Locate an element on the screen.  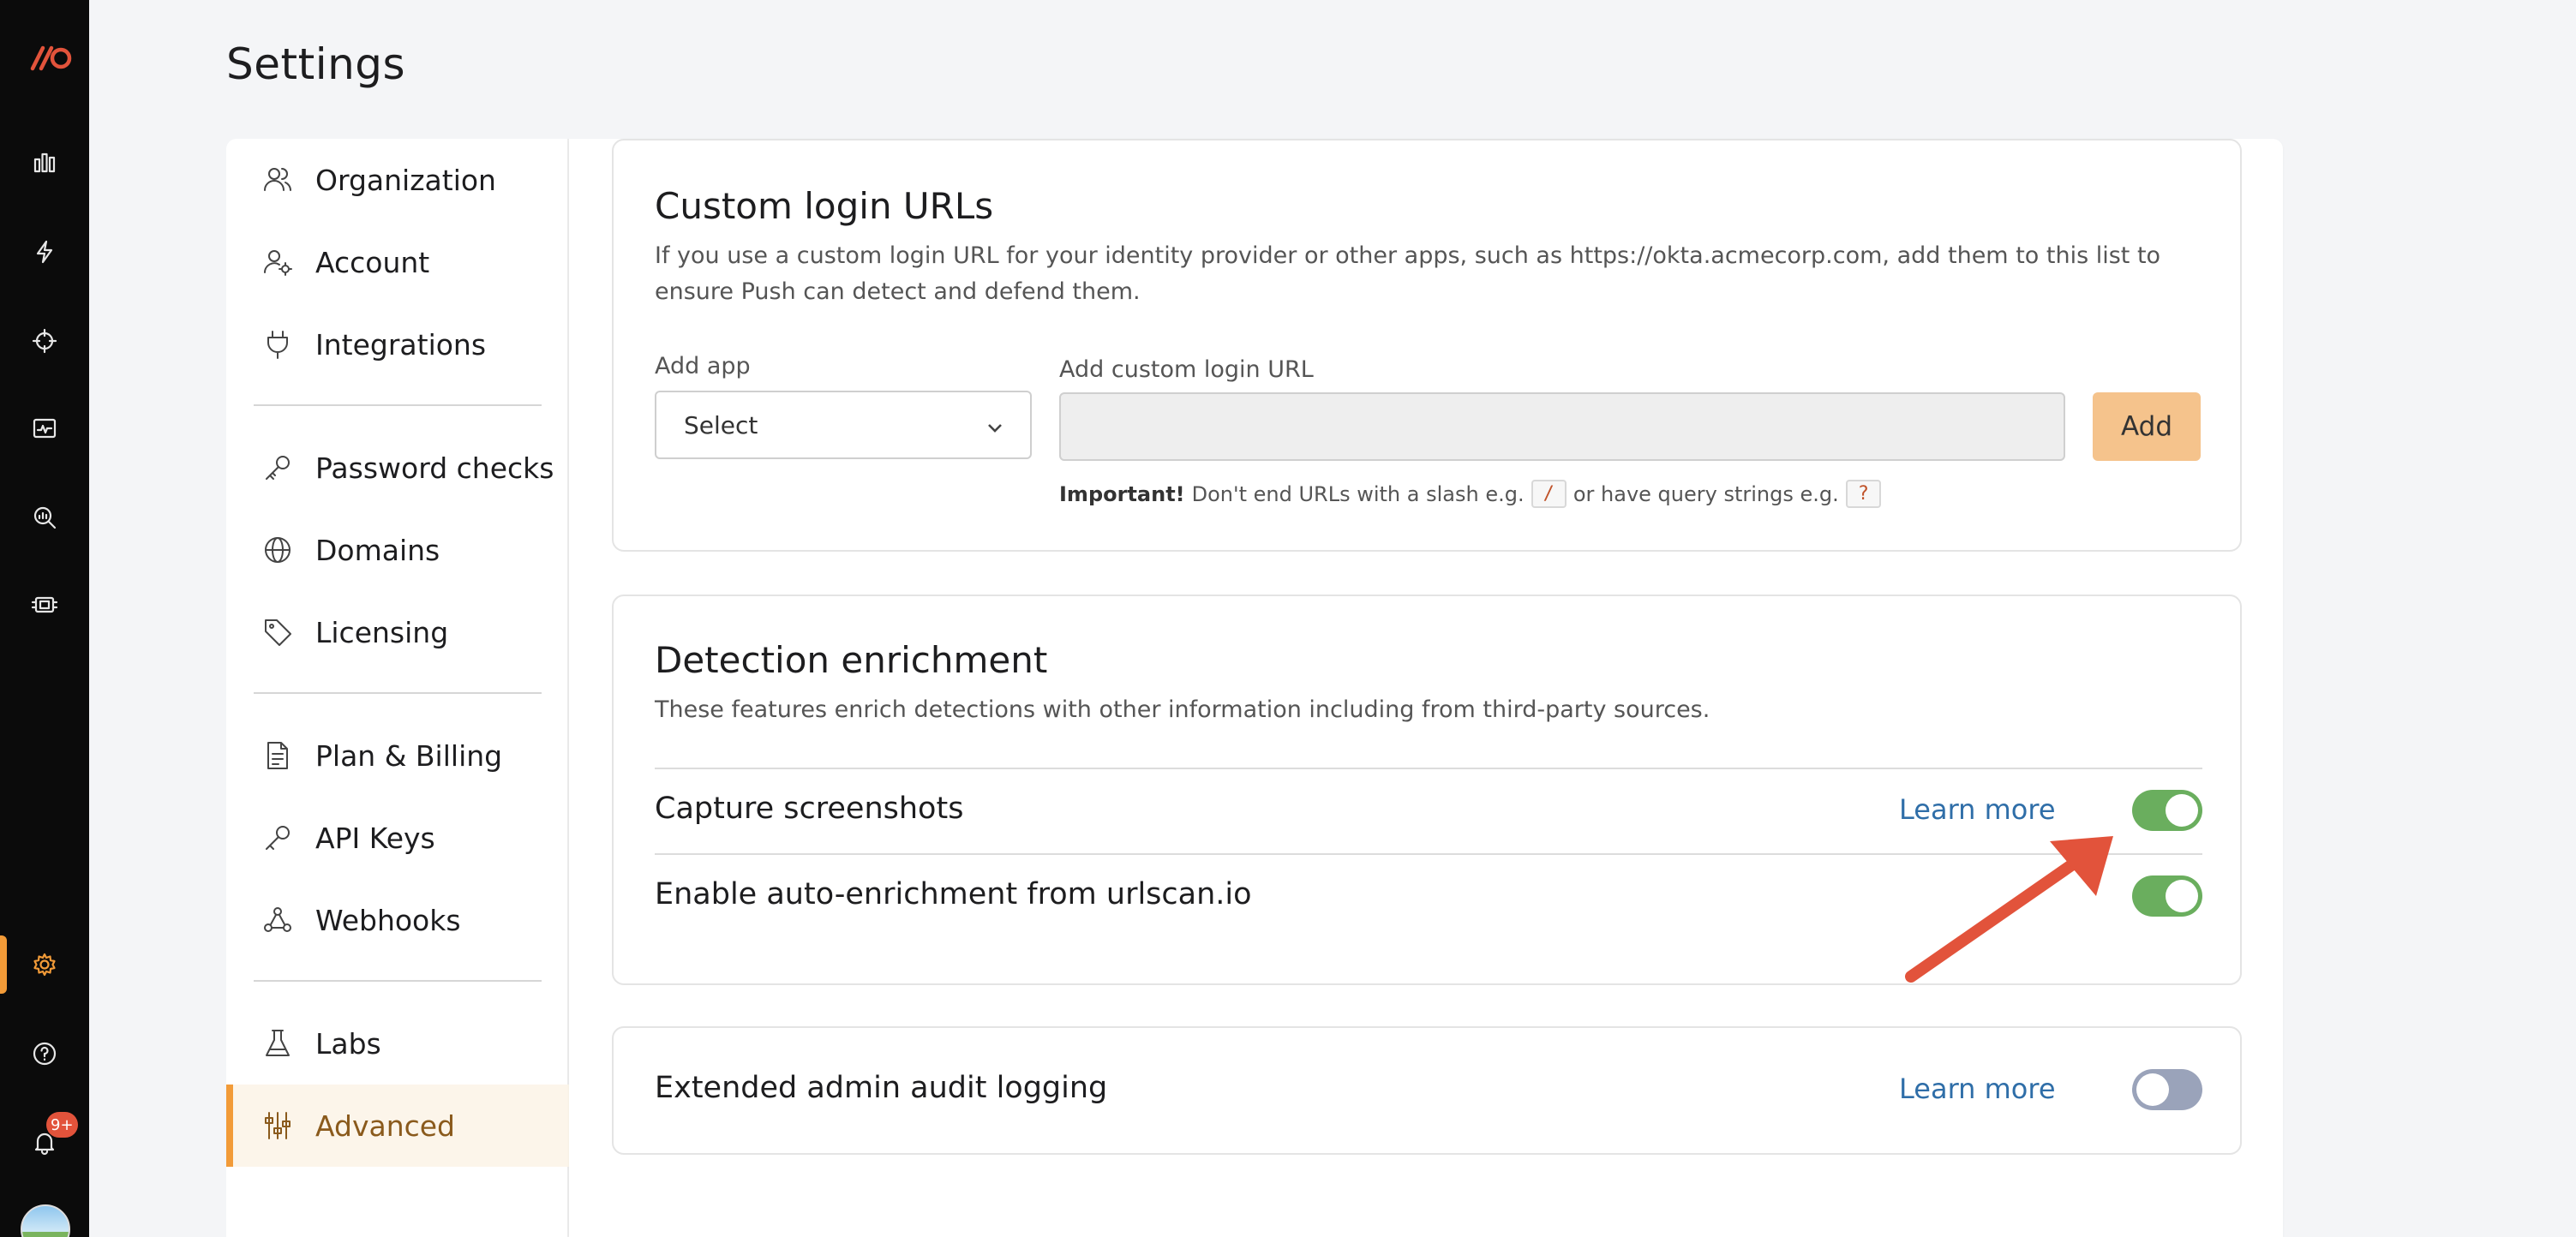
nav-label: Labs is located at coordinates (348, 1043).